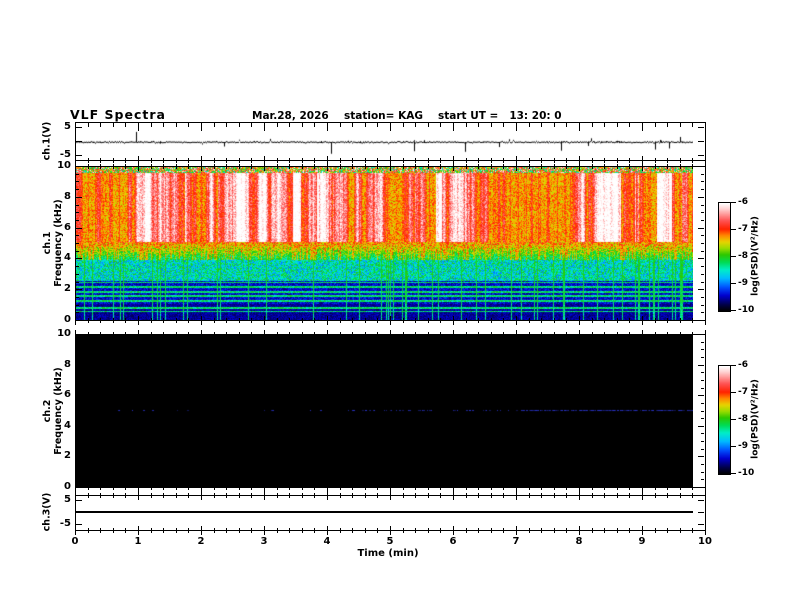 This screenshot has height=612, width=792. I want to click on colorbar-2-label: log(PSD)(V²/Hz), so click(755, 419).